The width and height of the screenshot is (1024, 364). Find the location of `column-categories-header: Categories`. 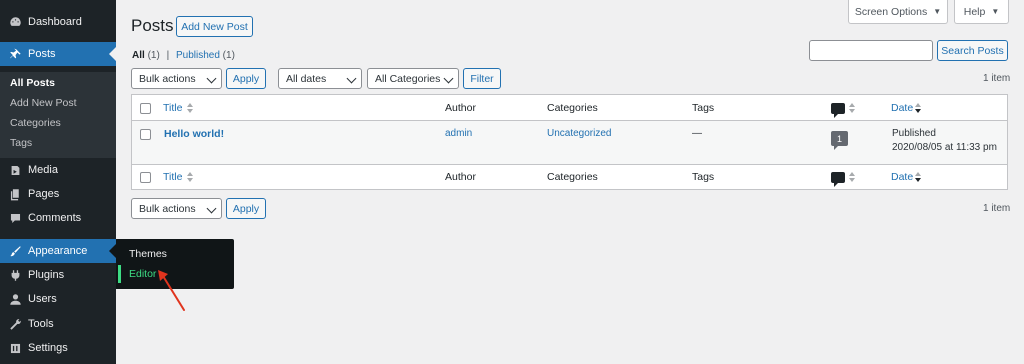

column-categories-header: Categories is located at coordinates (572, 108).